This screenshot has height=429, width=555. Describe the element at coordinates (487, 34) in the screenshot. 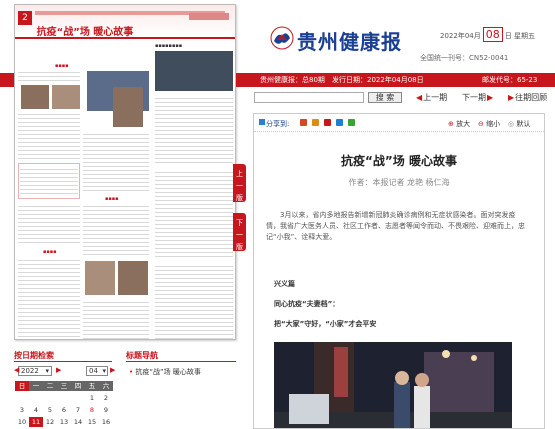

I see `issue-date: 2022年04月 08 日 星期五` at that location.